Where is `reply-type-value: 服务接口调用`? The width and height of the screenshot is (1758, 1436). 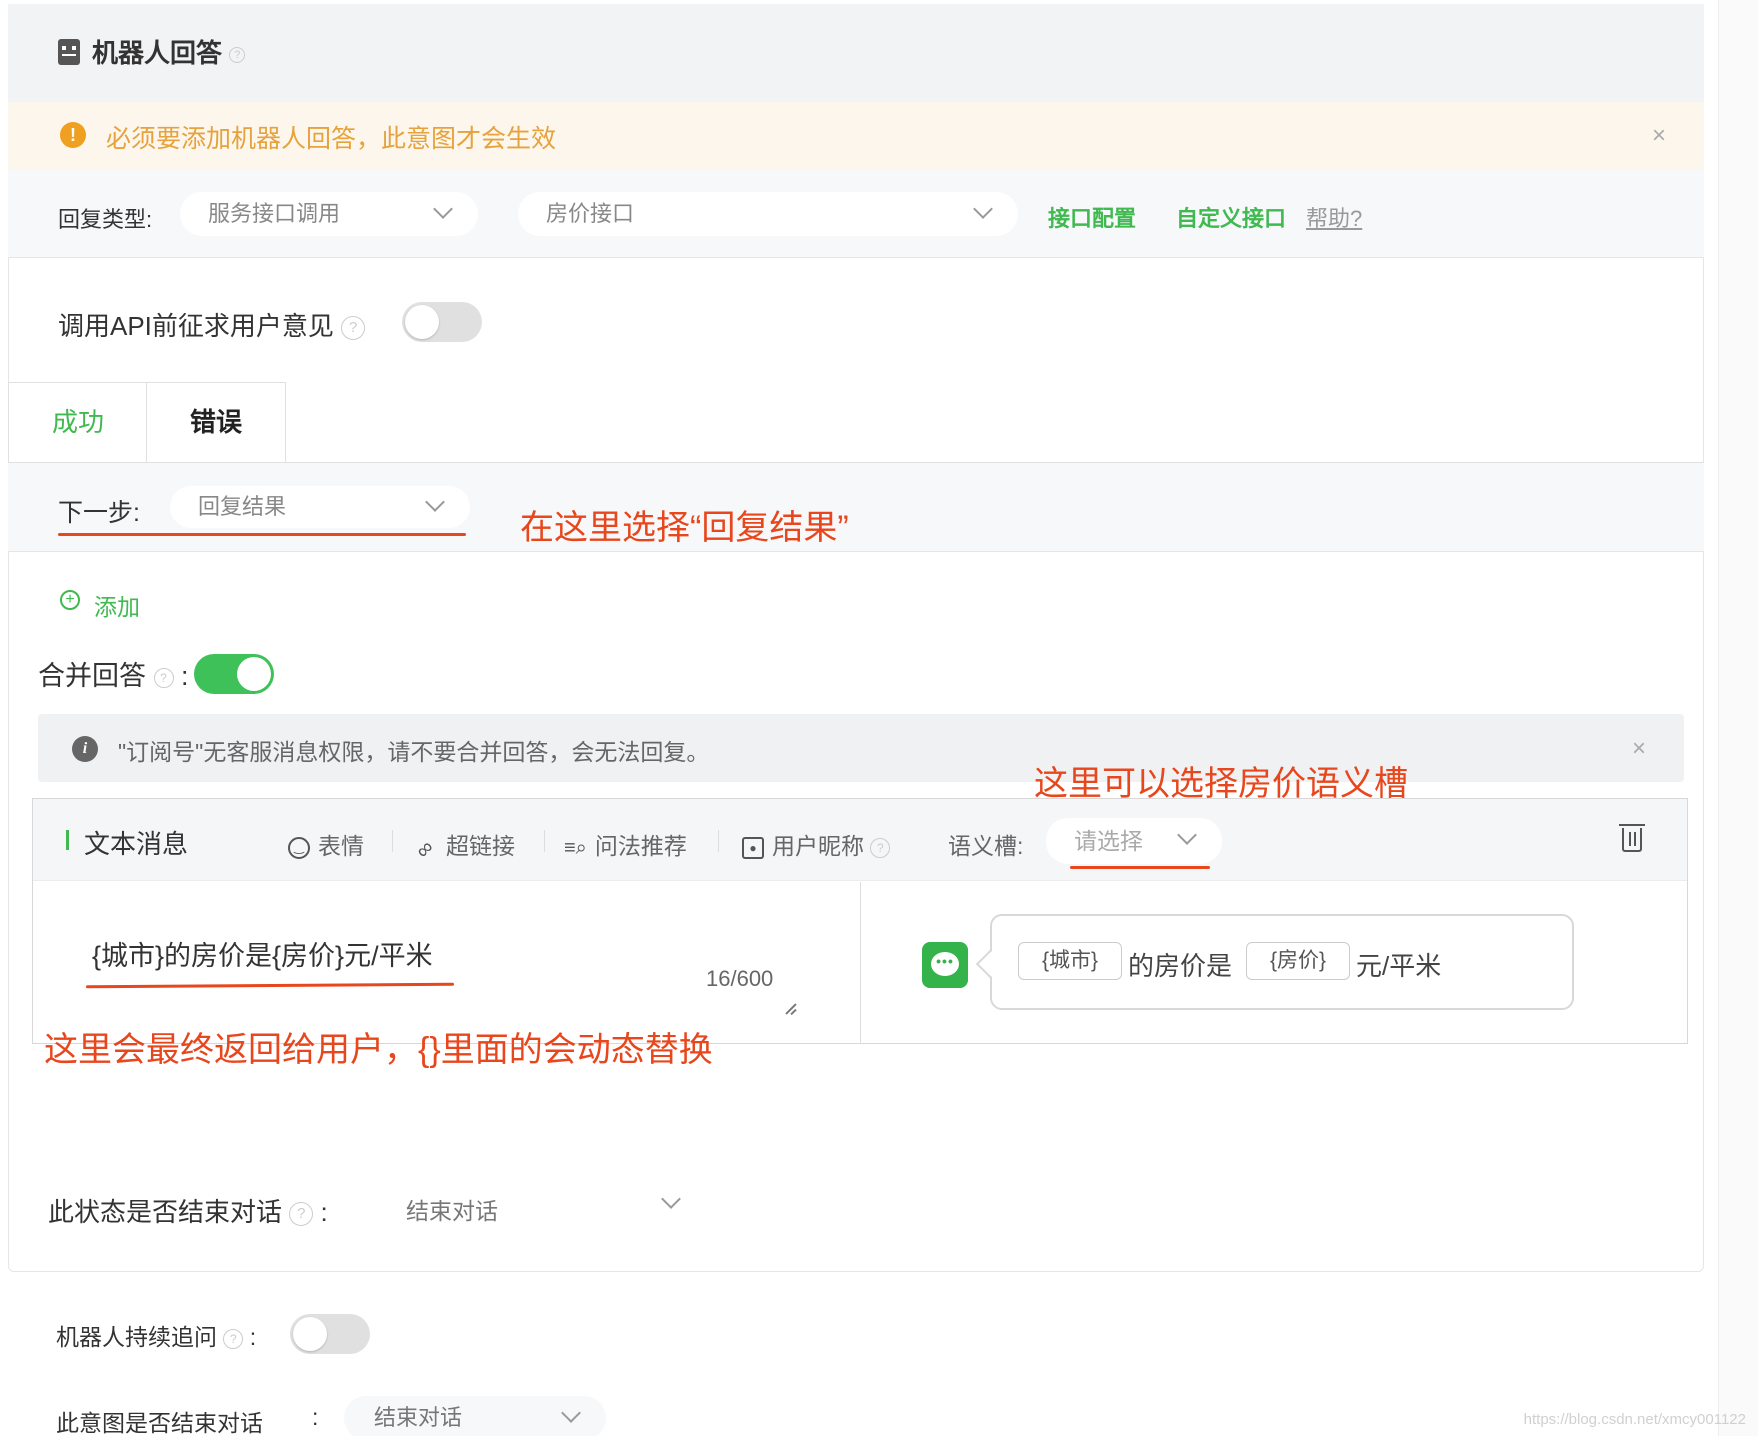 reply-type-value: 服务接口调用 is located at coordinates (274, 213).